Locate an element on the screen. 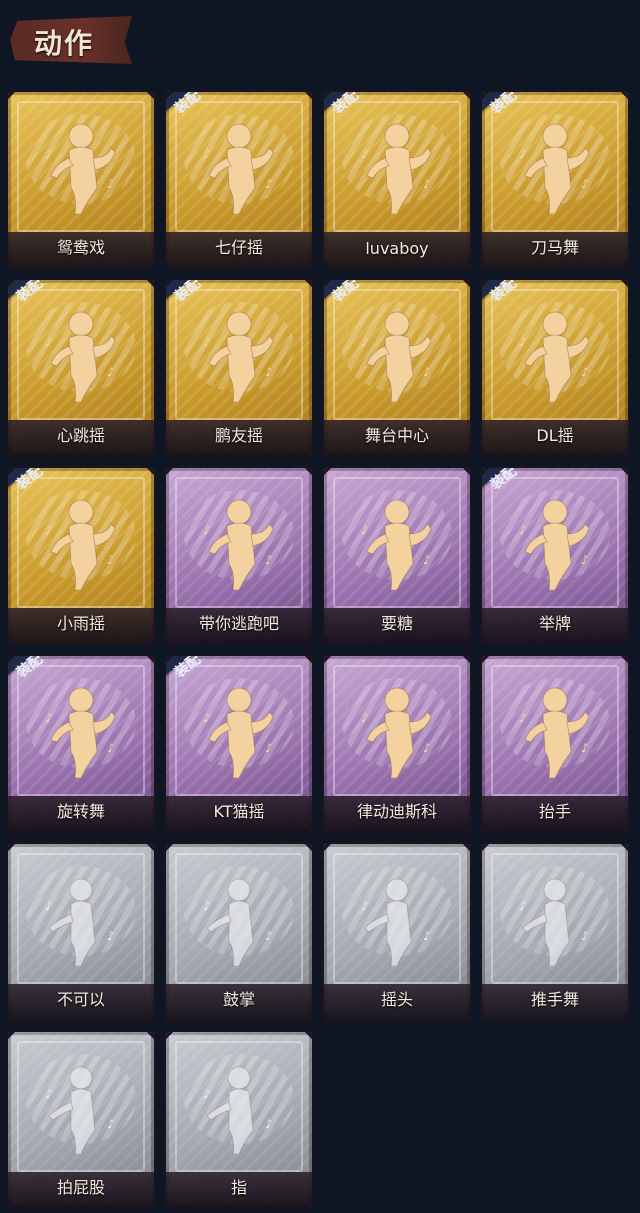 The height and width of the screenshot is (1213, 640). card-label: 鹏友摇 is located at coordinates (238, 435).